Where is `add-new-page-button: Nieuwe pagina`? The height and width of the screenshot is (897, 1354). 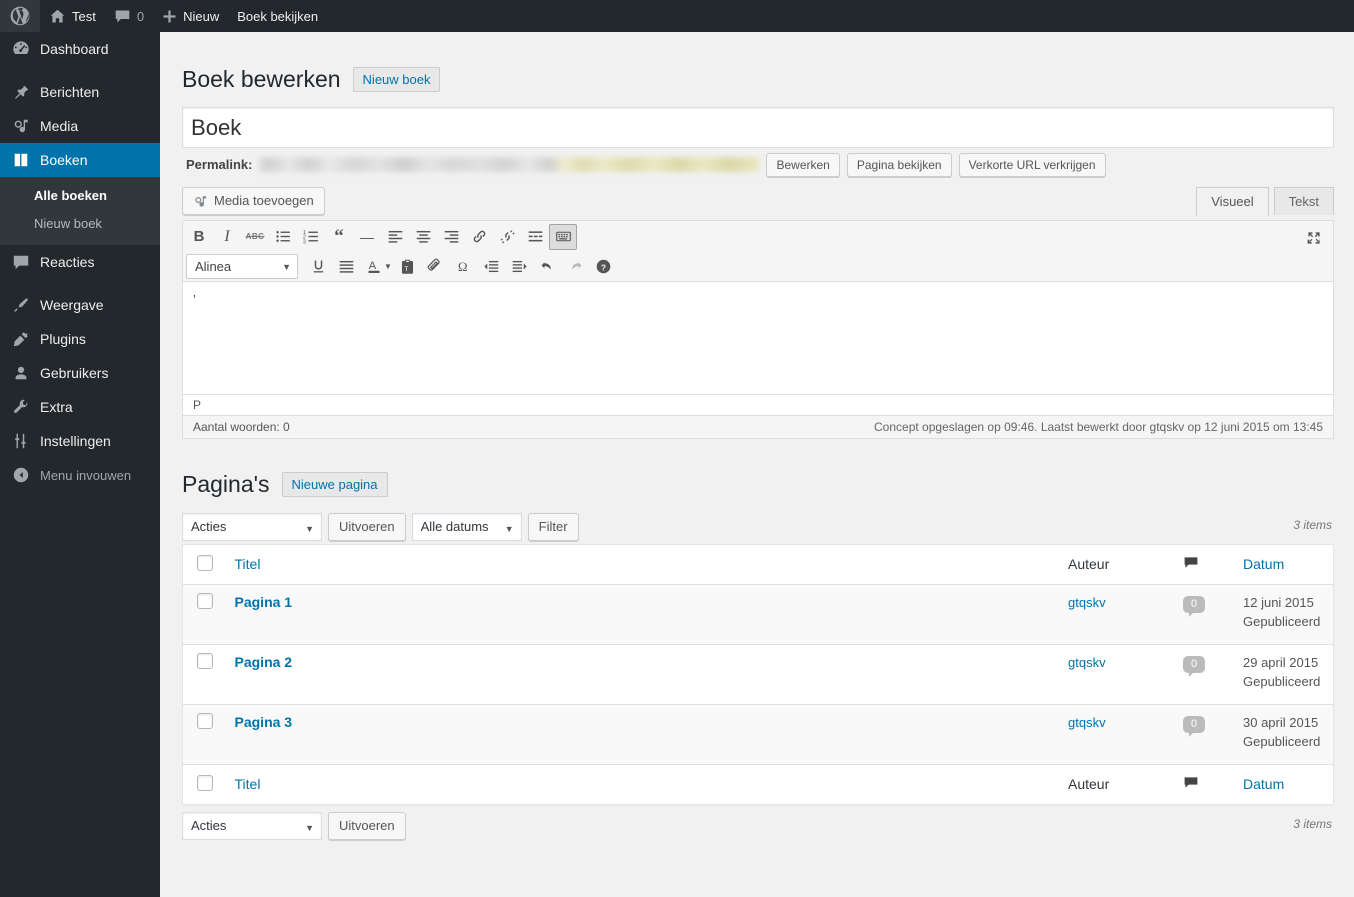 add-new-page-button: Nieuwe pagina is located at coordinates (334, 484).